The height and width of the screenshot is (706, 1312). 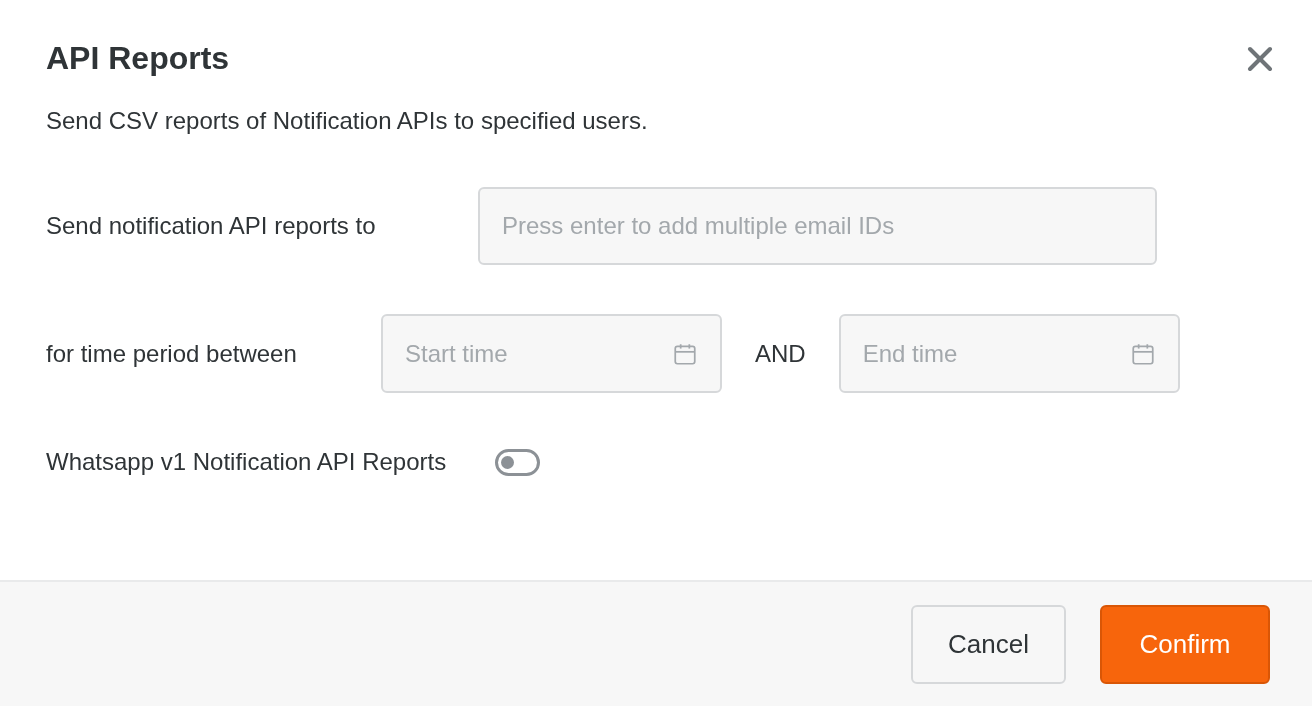 I want to click on confirm-button: Confirm, so click(x=1185, y=644).